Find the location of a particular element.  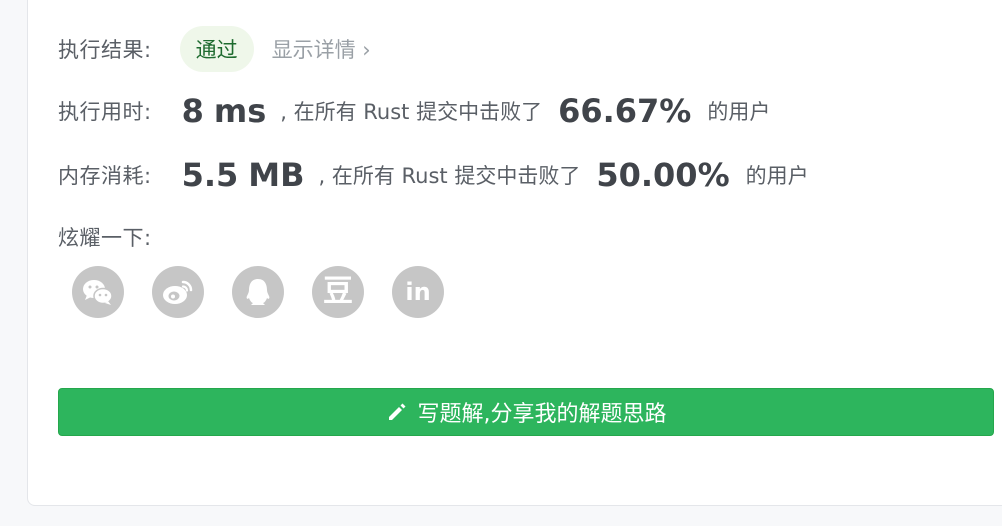

weibo-icon is located at coordinates (178, 292).